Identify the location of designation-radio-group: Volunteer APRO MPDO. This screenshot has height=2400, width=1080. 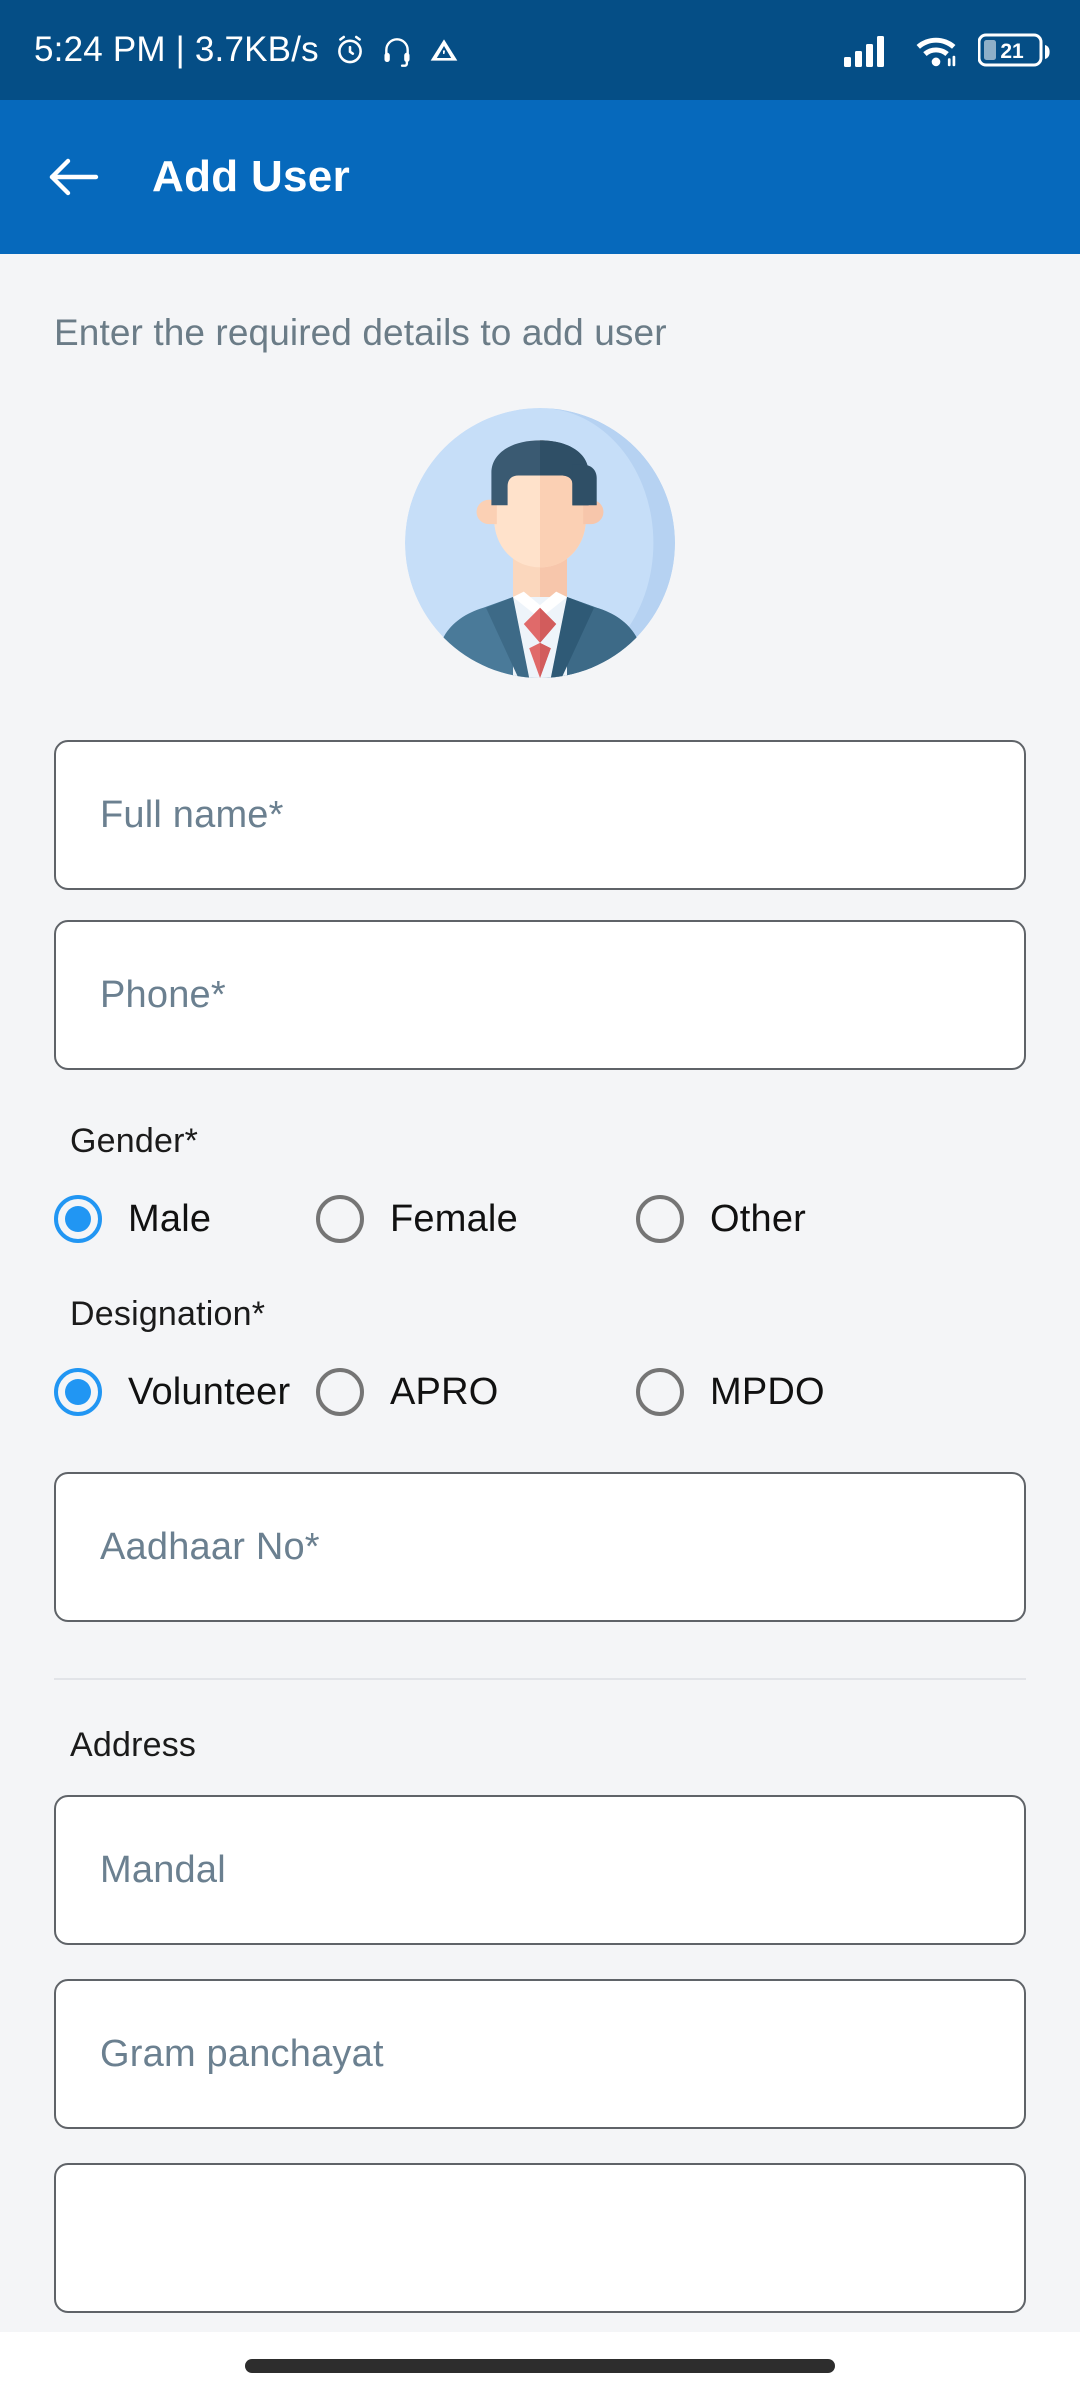
(540, 1392).